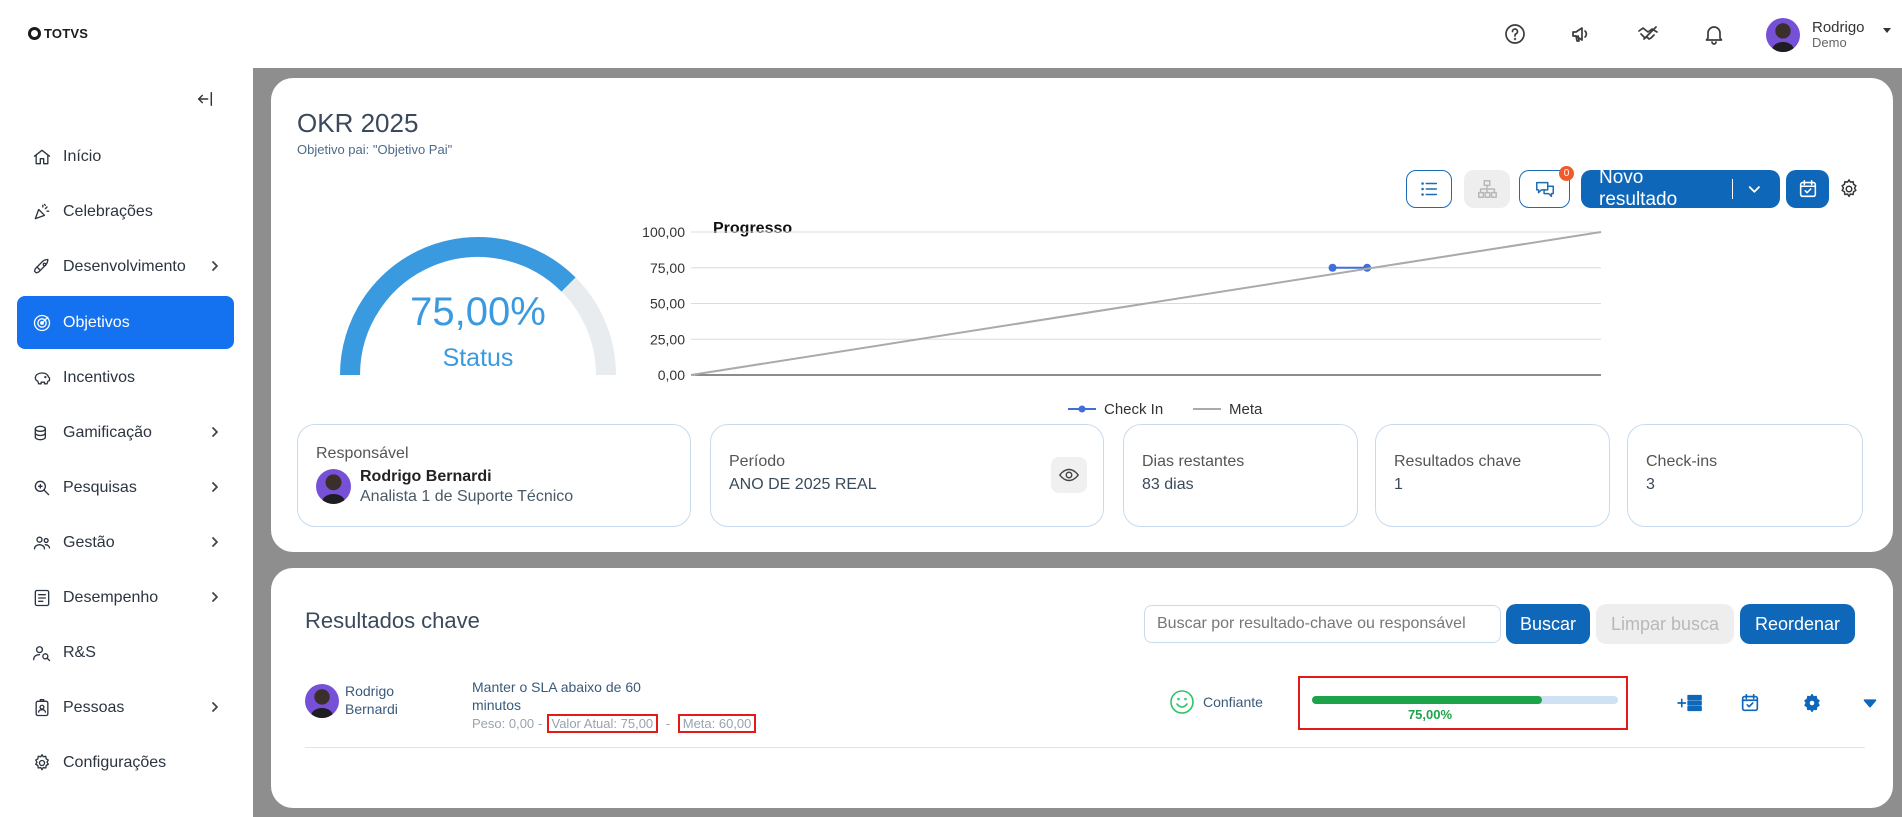  I want to click on search-doc-icon, so click(42, 488).